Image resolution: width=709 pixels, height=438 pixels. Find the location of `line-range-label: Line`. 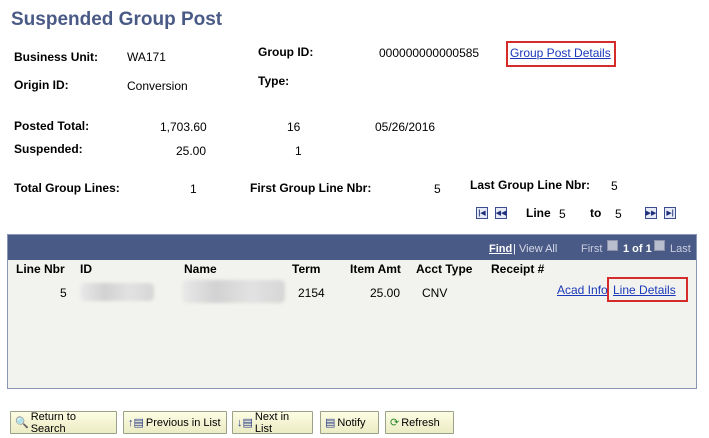

line-range-label: Line is located at coordinates (538, 213).